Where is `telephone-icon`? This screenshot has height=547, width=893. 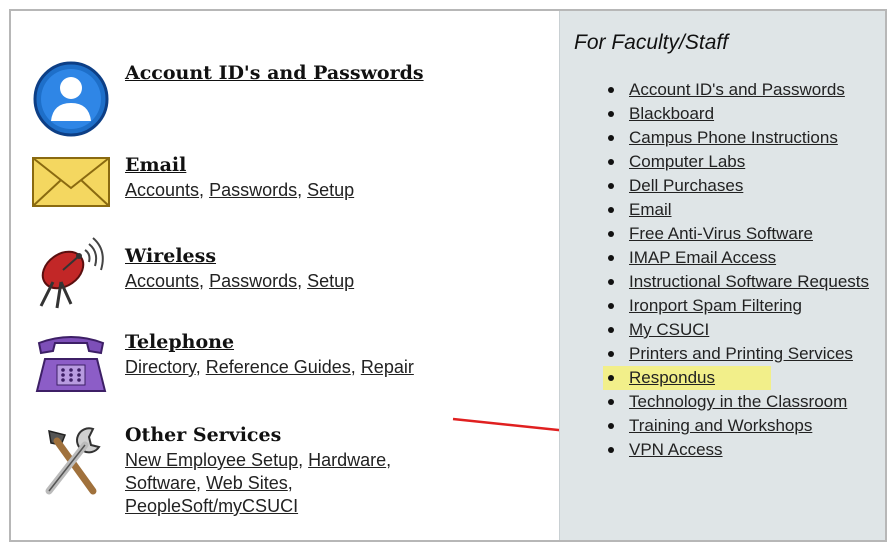 telephone-icon is located at coordinates (71, 369).